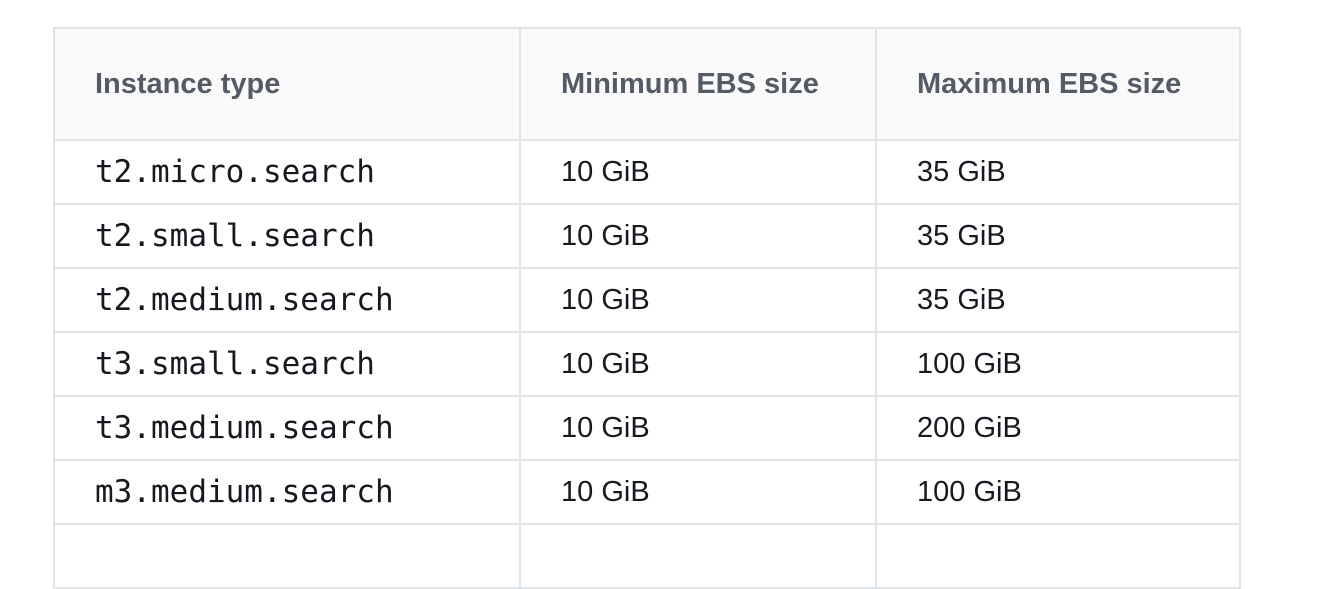  What do you see at coordinates (287, 172) in the screenshot?
I see `instance-type-cell: t2.micro.search` at bounding box center [287, 172].